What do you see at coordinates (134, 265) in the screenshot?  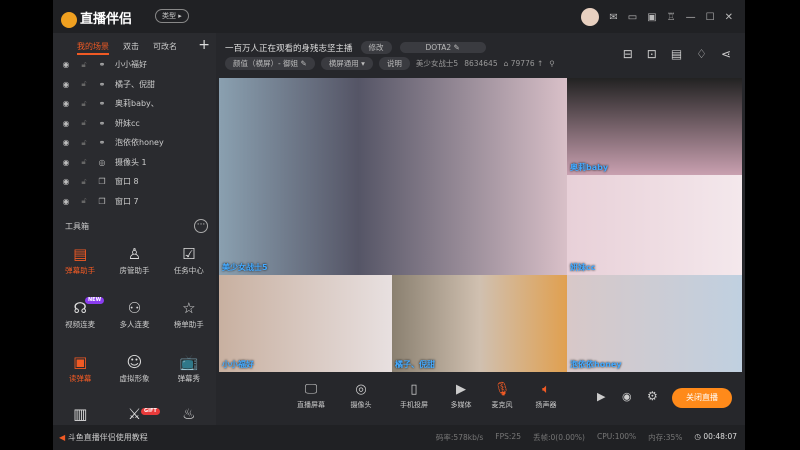 I see `tool-button: ♙ 房管助手` at bounding box center [134, 265].